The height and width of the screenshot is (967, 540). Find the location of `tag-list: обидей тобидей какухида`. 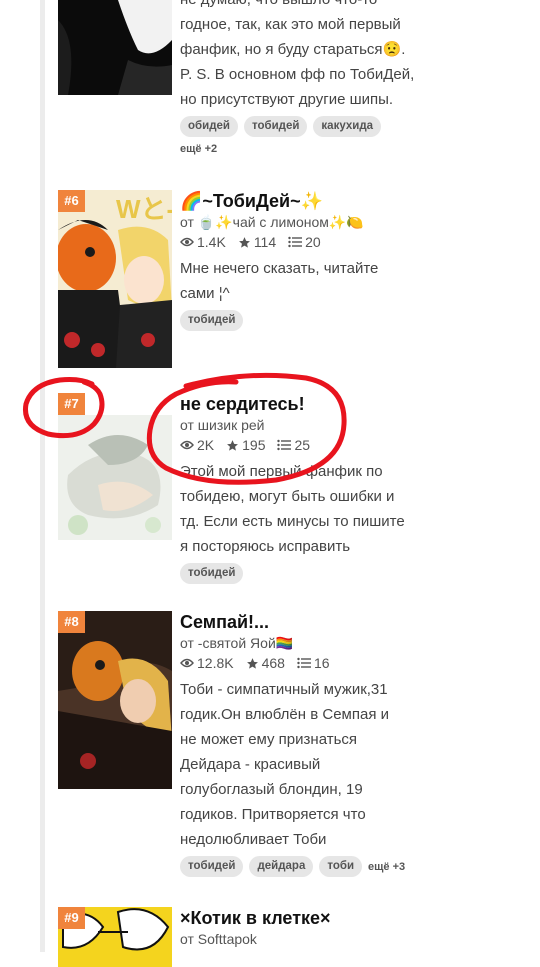

tag-list: обидей тобидей какухида is located at coordinates (302, 126).